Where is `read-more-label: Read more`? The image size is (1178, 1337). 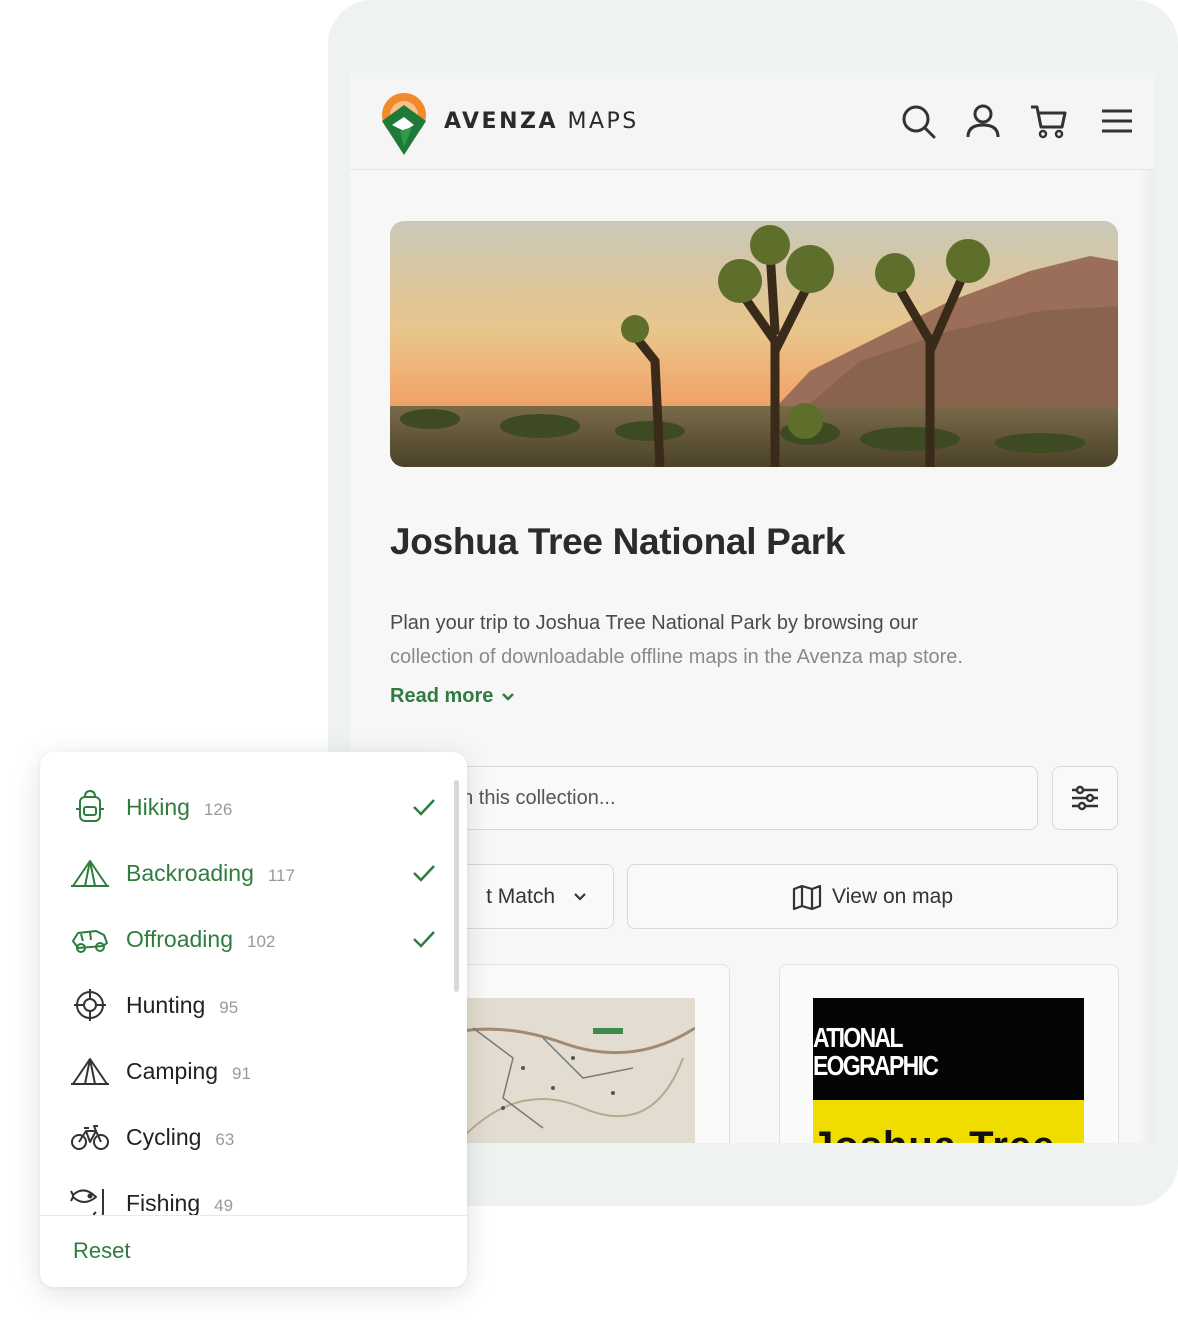
read-more-label: Read more is located at coordinates (442, 696).